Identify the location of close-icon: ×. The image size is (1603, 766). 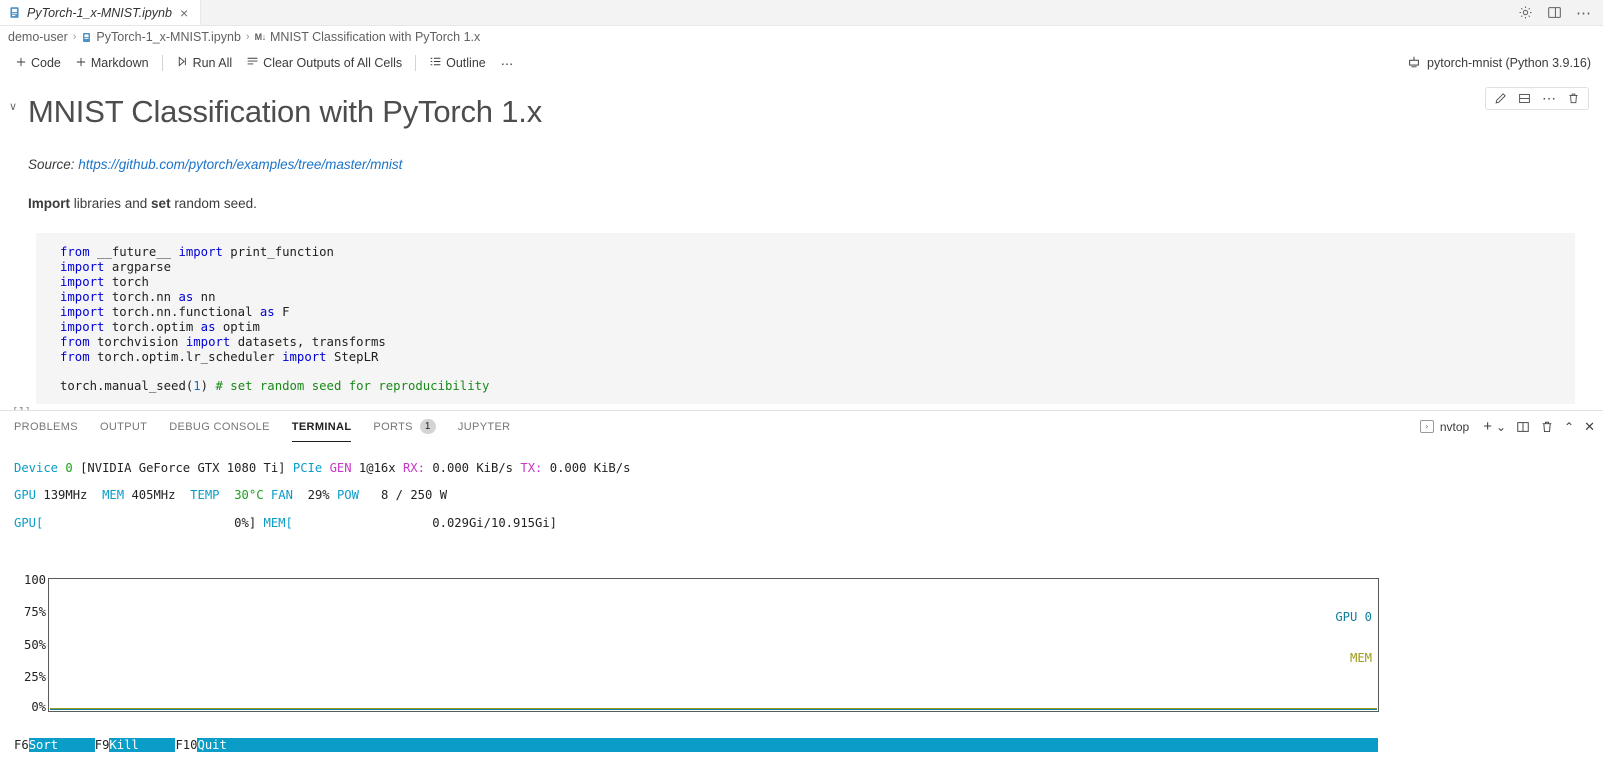
(184, 13).